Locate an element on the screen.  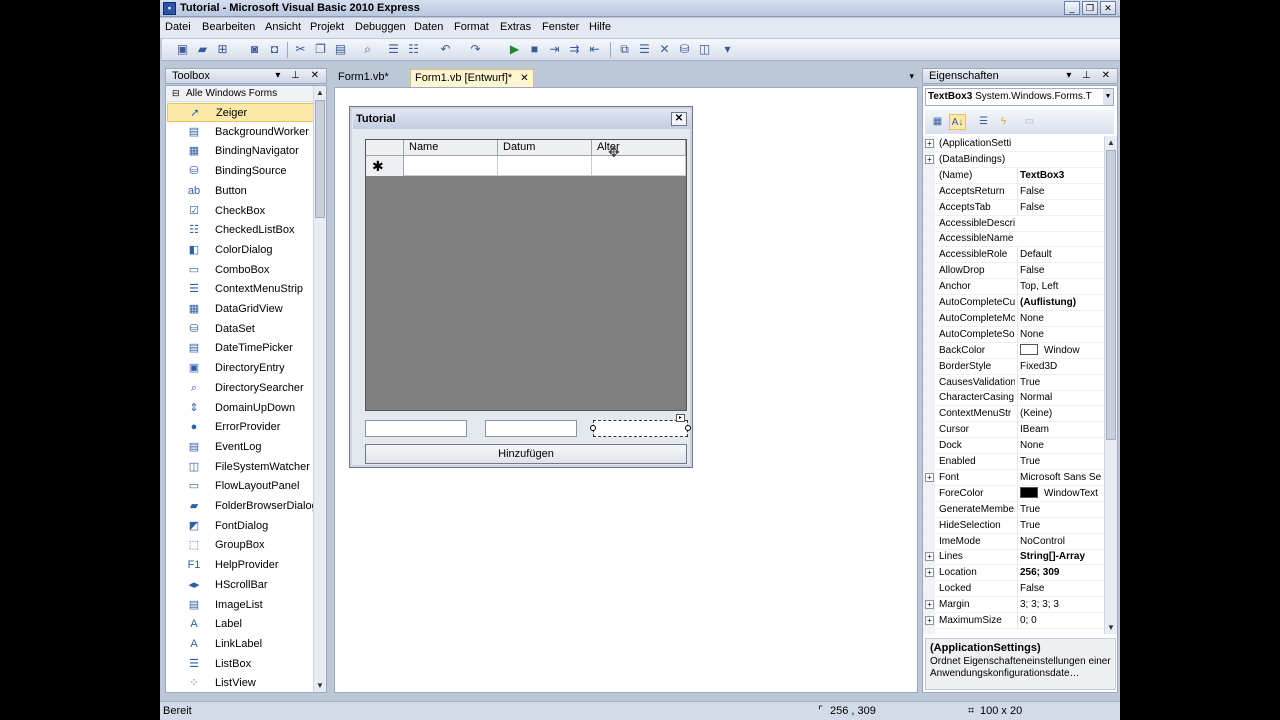
property-value-cell: Top, Left is located at coordinates (1061, 287).